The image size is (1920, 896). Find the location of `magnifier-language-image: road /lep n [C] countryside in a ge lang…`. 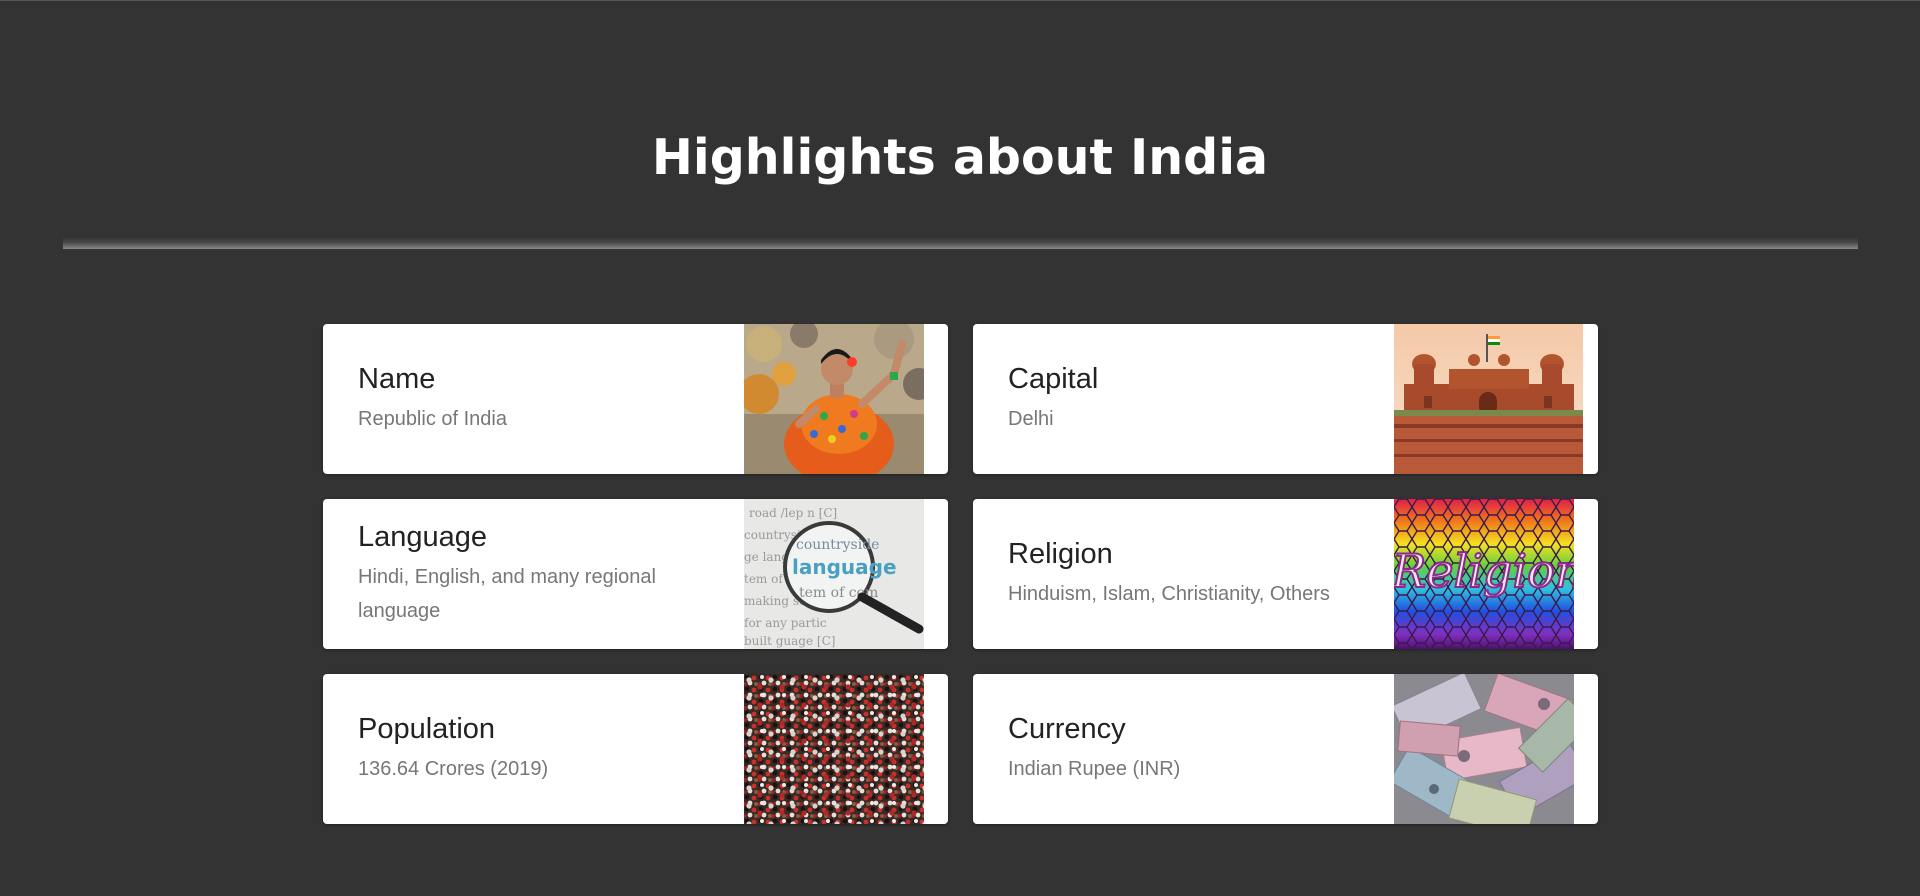

magnifier-language-image: road /lep n [C] countryside in a ge lang… is located at coordinates (838, 574).